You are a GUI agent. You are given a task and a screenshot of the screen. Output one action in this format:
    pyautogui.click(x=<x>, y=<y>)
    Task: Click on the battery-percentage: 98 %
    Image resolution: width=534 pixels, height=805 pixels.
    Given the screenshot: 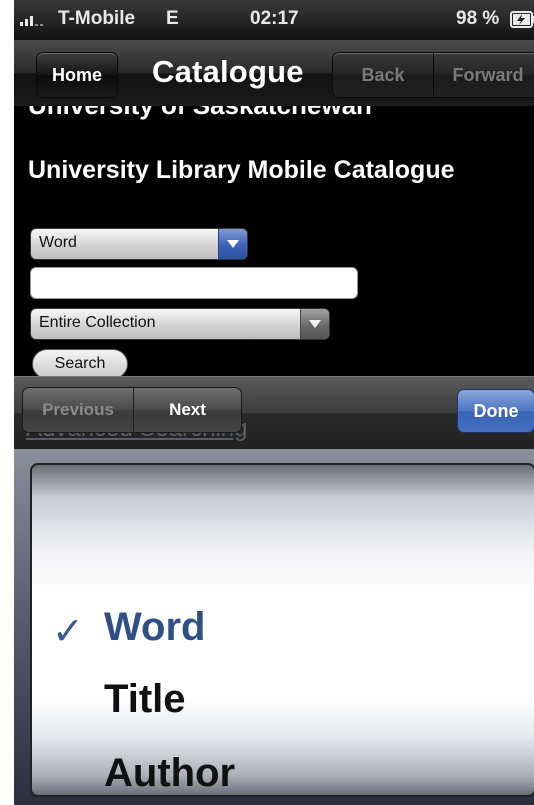 What is the action you would take?
    pyautogui.click(x=478, y=18)
    